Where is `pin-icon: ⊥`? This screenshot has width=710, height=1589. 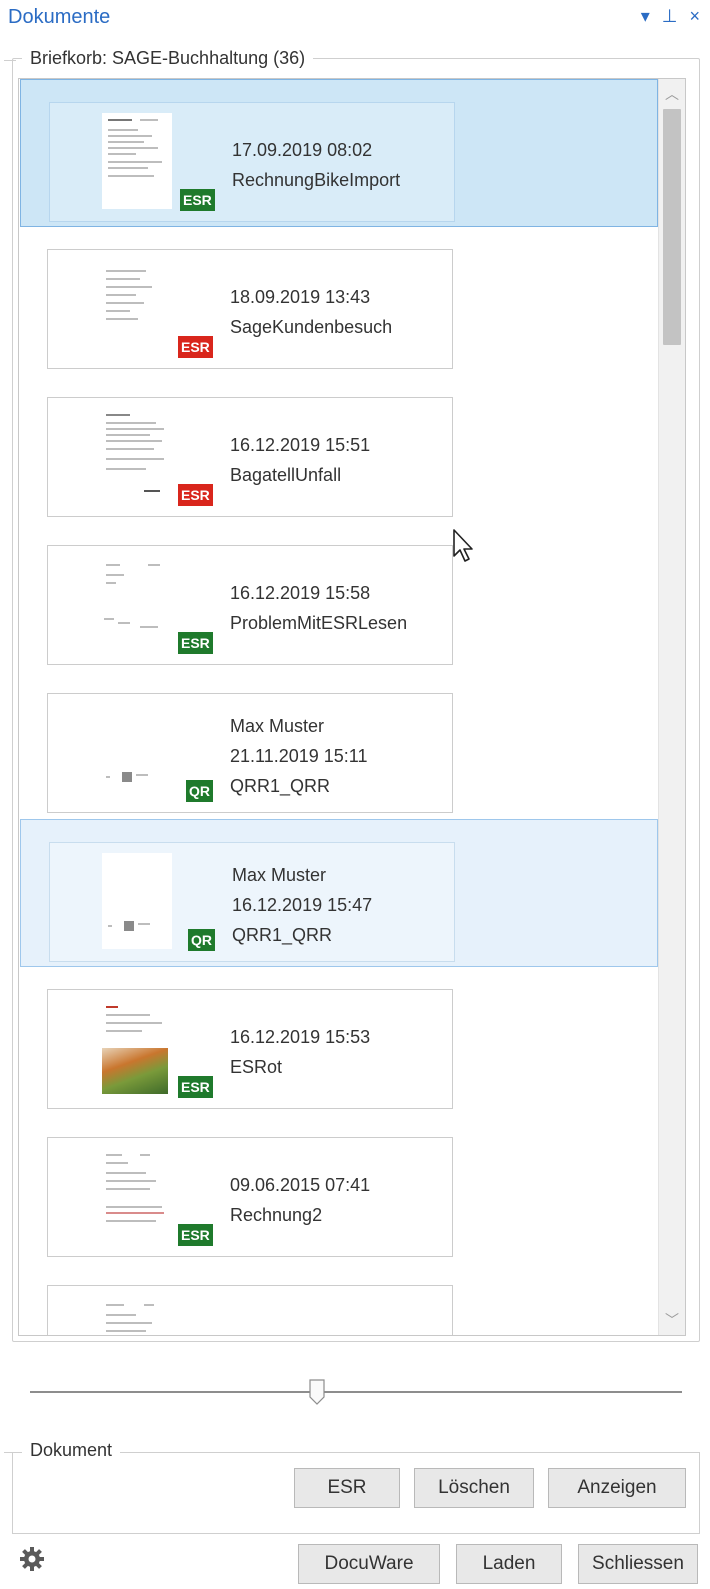
pin-icon: ⊥ is located at coordinates (670, 16).